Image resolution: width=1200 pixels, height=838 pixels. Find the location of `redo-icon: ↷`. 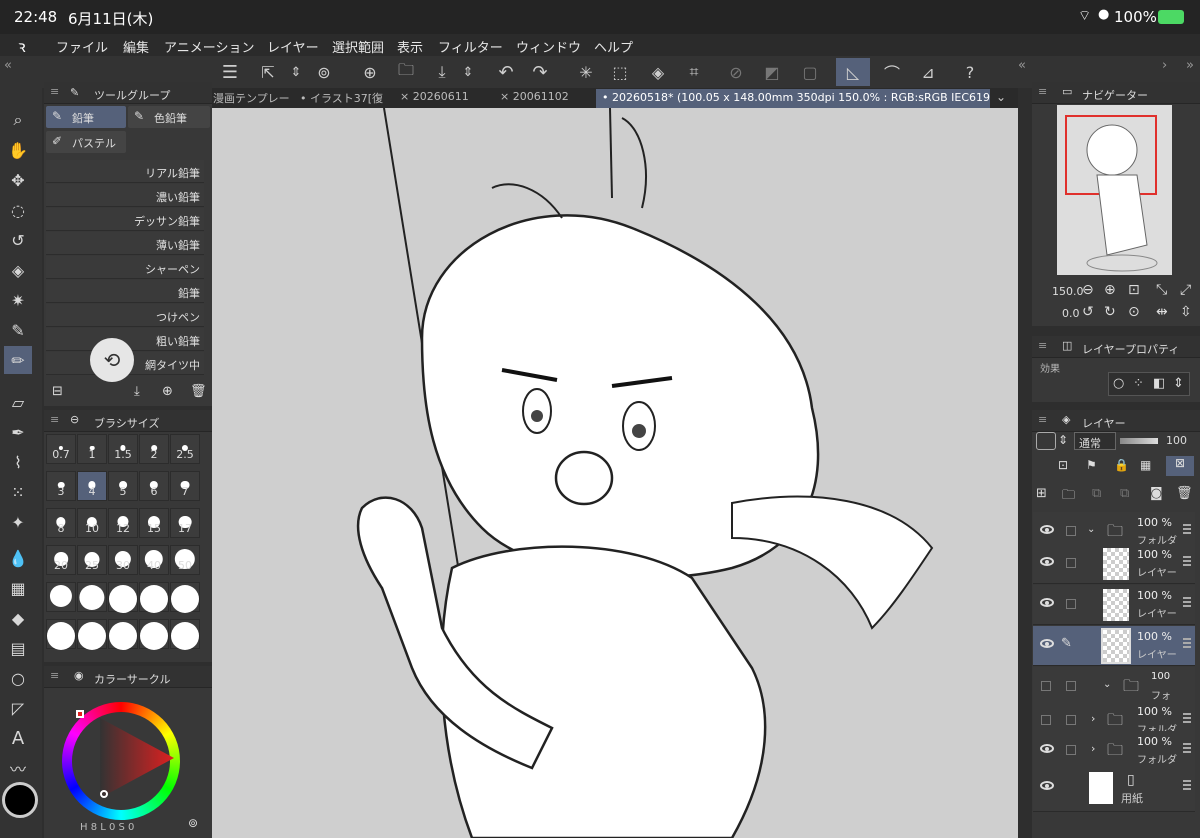

redo-icon: ↷ is located at coordinates (540, 72).